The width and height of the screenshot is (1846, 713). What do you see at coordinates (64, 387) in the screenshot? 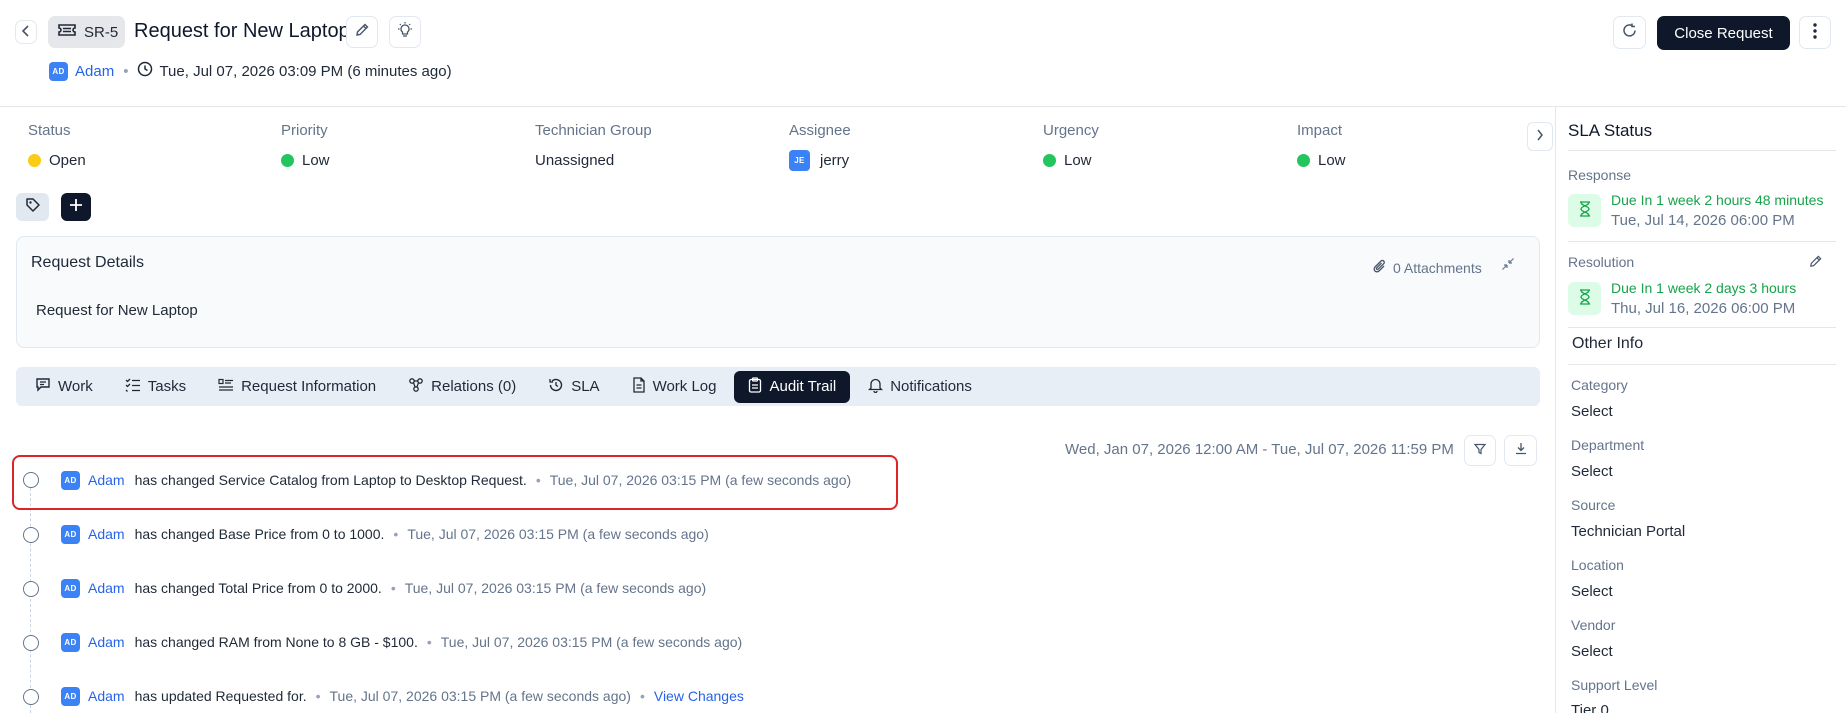
I see `tab-work: Work` at bounding box center [64, 387].